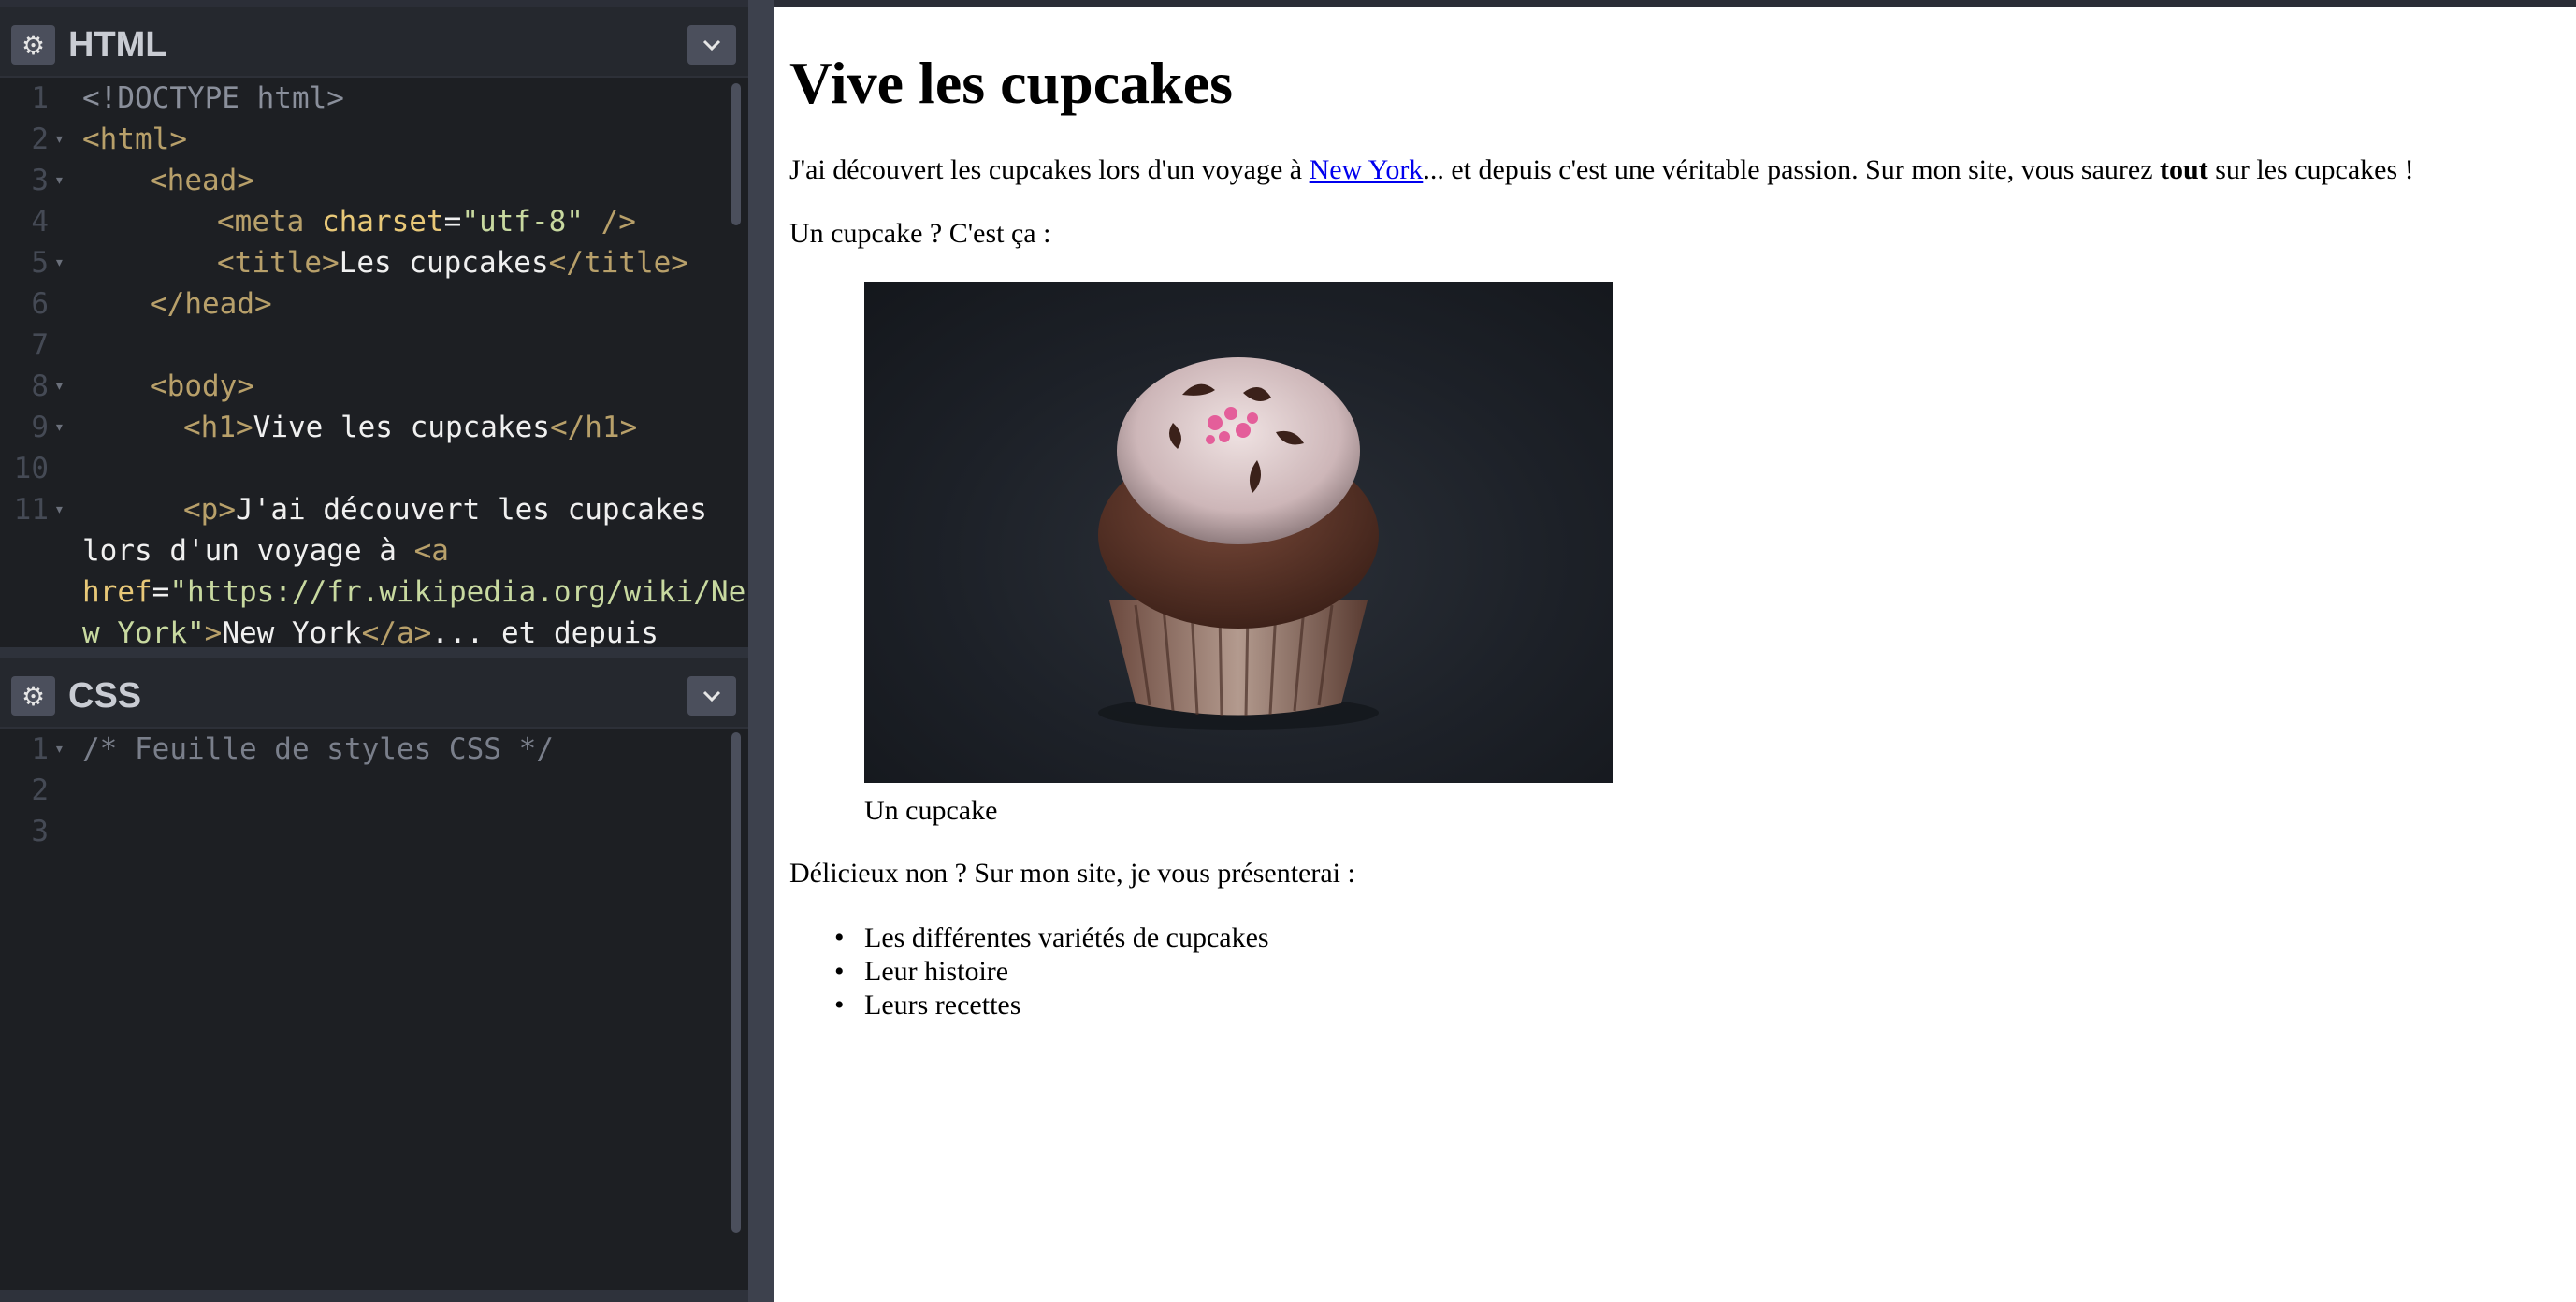 This screenshot has height=1302, width=2576. I want to click on cupcake-image, so click(1238, 532).